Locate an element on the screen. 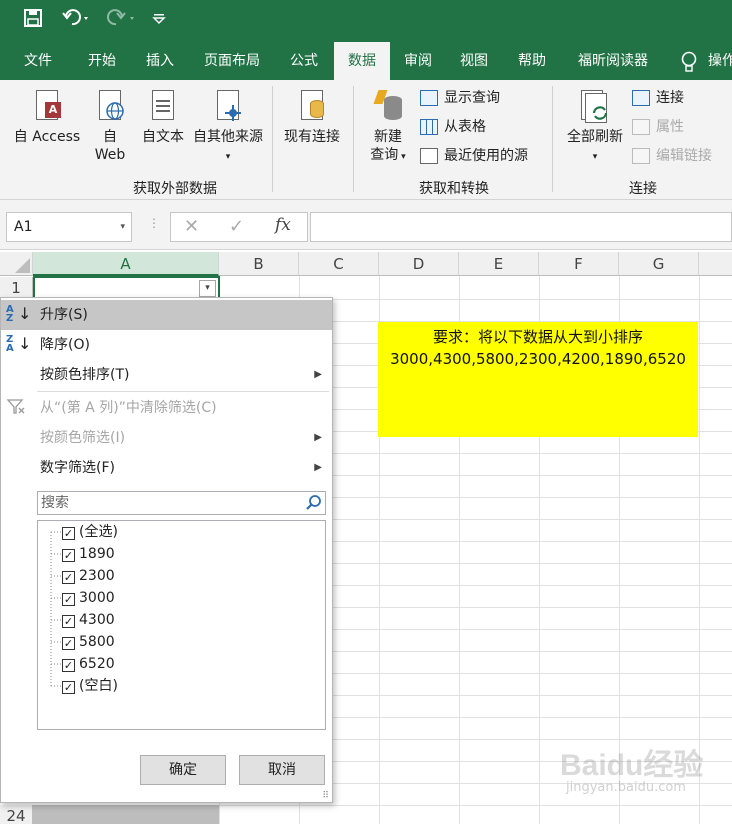  dropdown-arrow-icon: ▾ is located at coordinates (228, 157).